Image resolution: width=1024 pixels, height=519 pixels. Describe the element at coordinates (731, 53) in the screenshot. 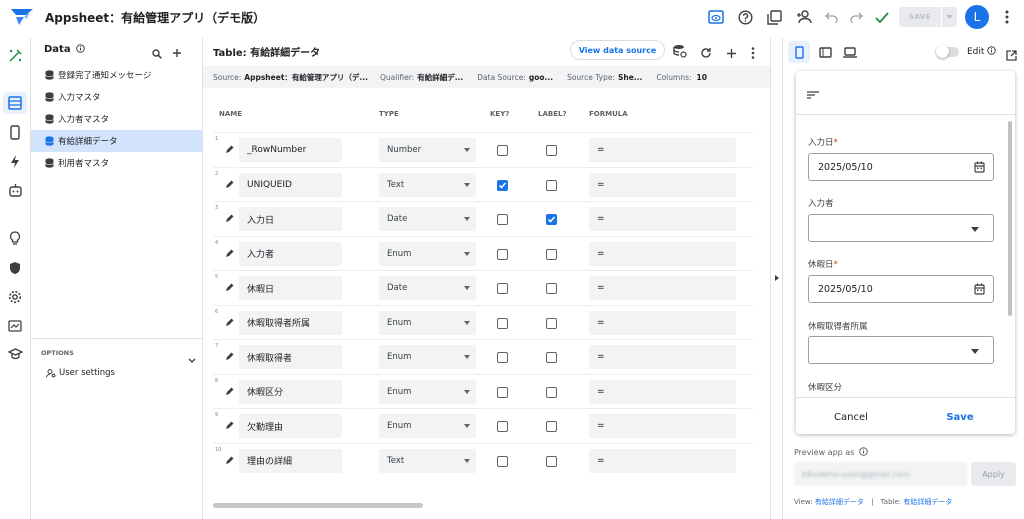

I see `add-plus-icon` at that location.